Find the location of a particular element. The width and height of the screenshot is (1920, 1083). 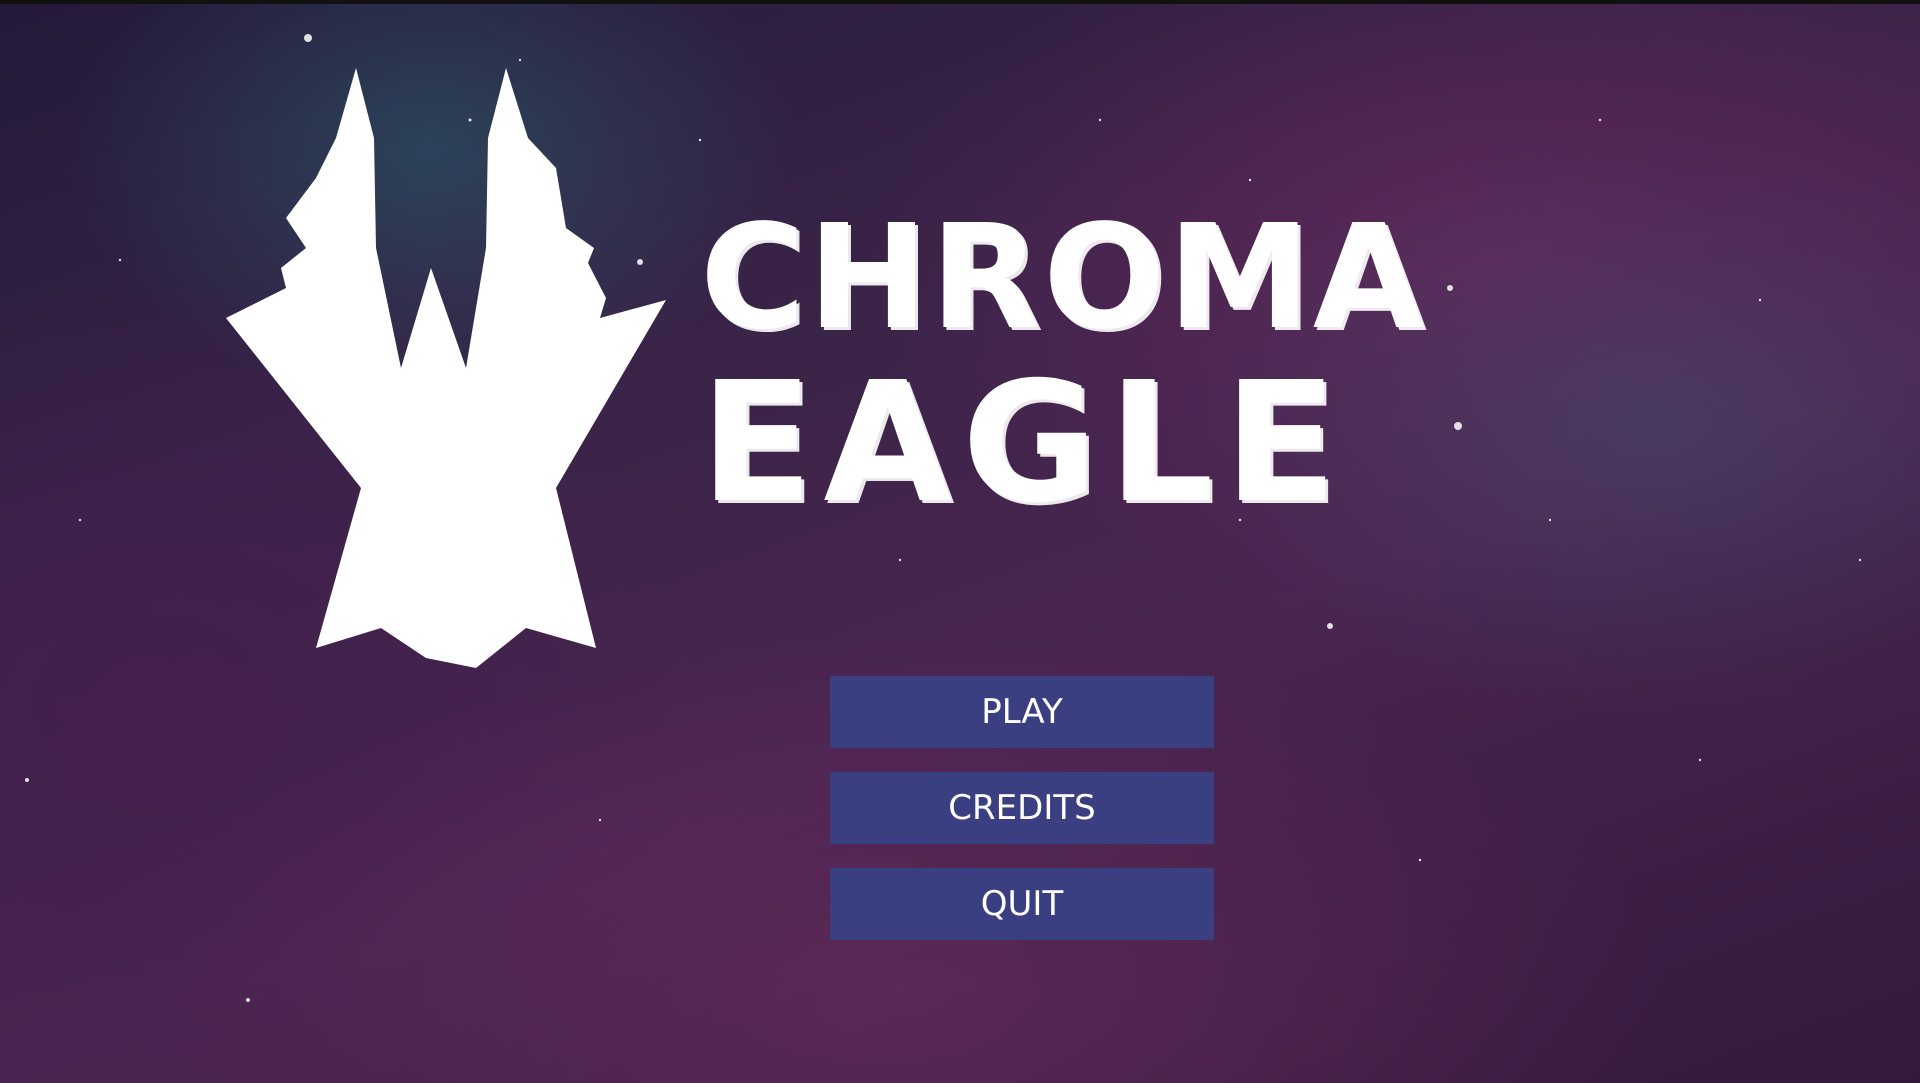

credits-button-label: CREDITS is located at coordinates (1022, 808).